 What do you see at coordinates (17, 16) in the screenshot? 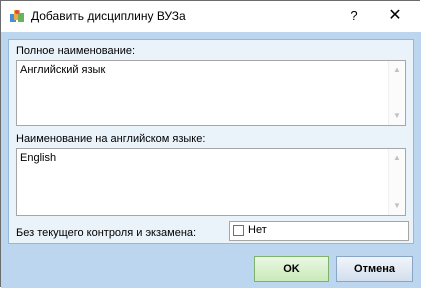
I see `app-icon` at bounding box center [17, 16].